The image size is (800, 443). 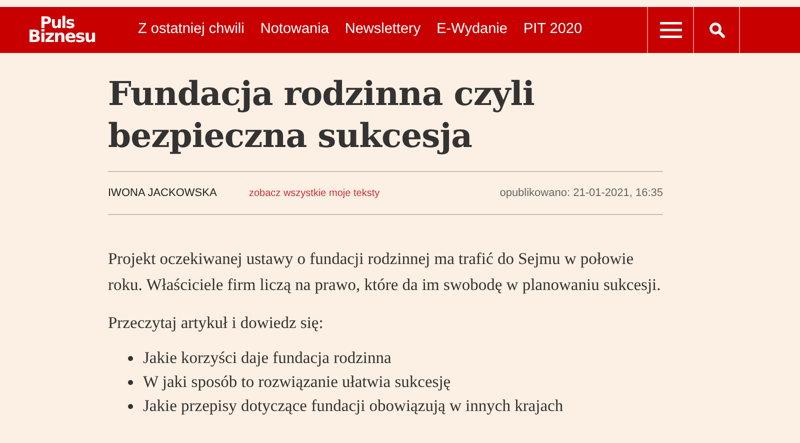 I want to click on nav-link: Newslettery, so click(x=382, y=30).